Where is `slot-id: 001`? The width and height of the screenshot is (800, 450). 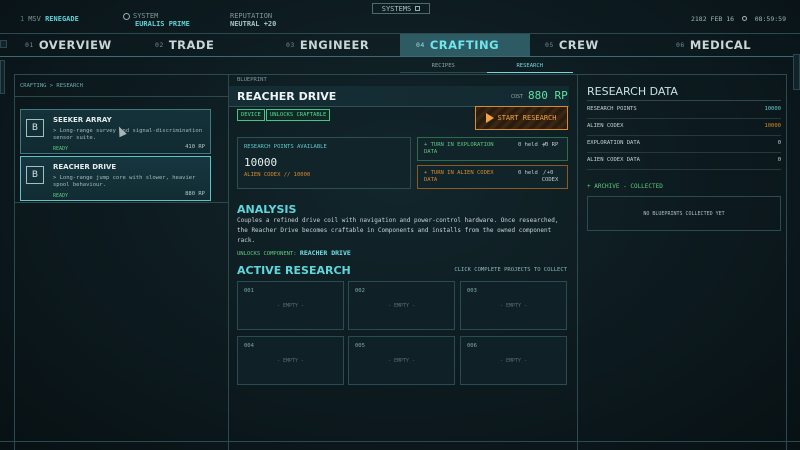 slot-id: 001 is located at coordinates (249, 291).